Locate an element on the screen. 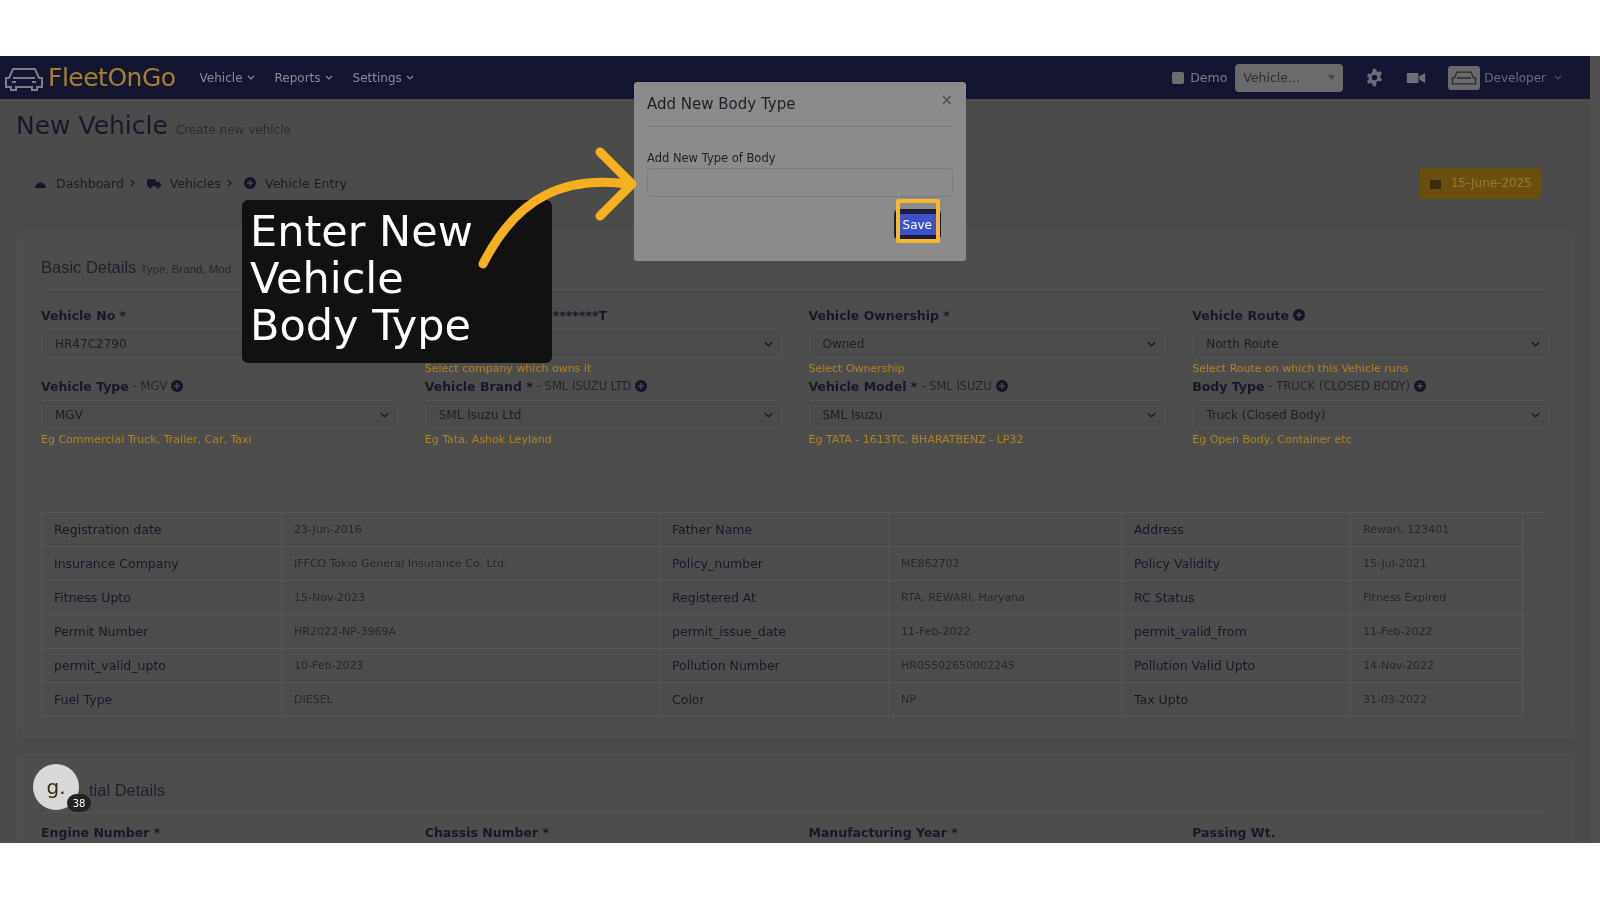 The image size is (1600, 900). logo-text: FleetOnGo is located at coordinates (112, 77).